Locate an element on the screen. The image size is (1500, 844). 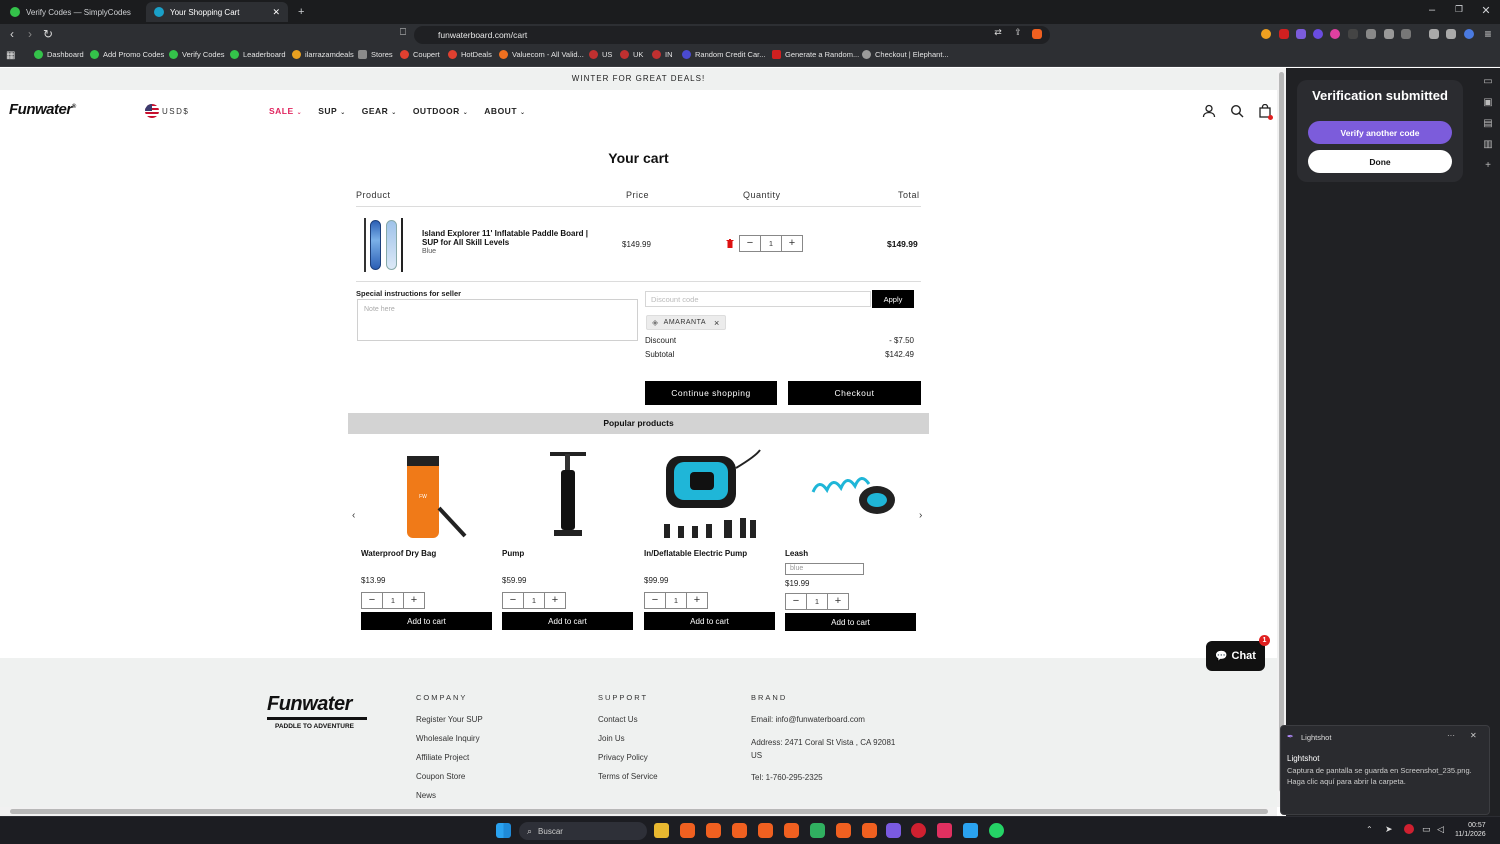
wallet-icon is located at coordinates (1406, 34).